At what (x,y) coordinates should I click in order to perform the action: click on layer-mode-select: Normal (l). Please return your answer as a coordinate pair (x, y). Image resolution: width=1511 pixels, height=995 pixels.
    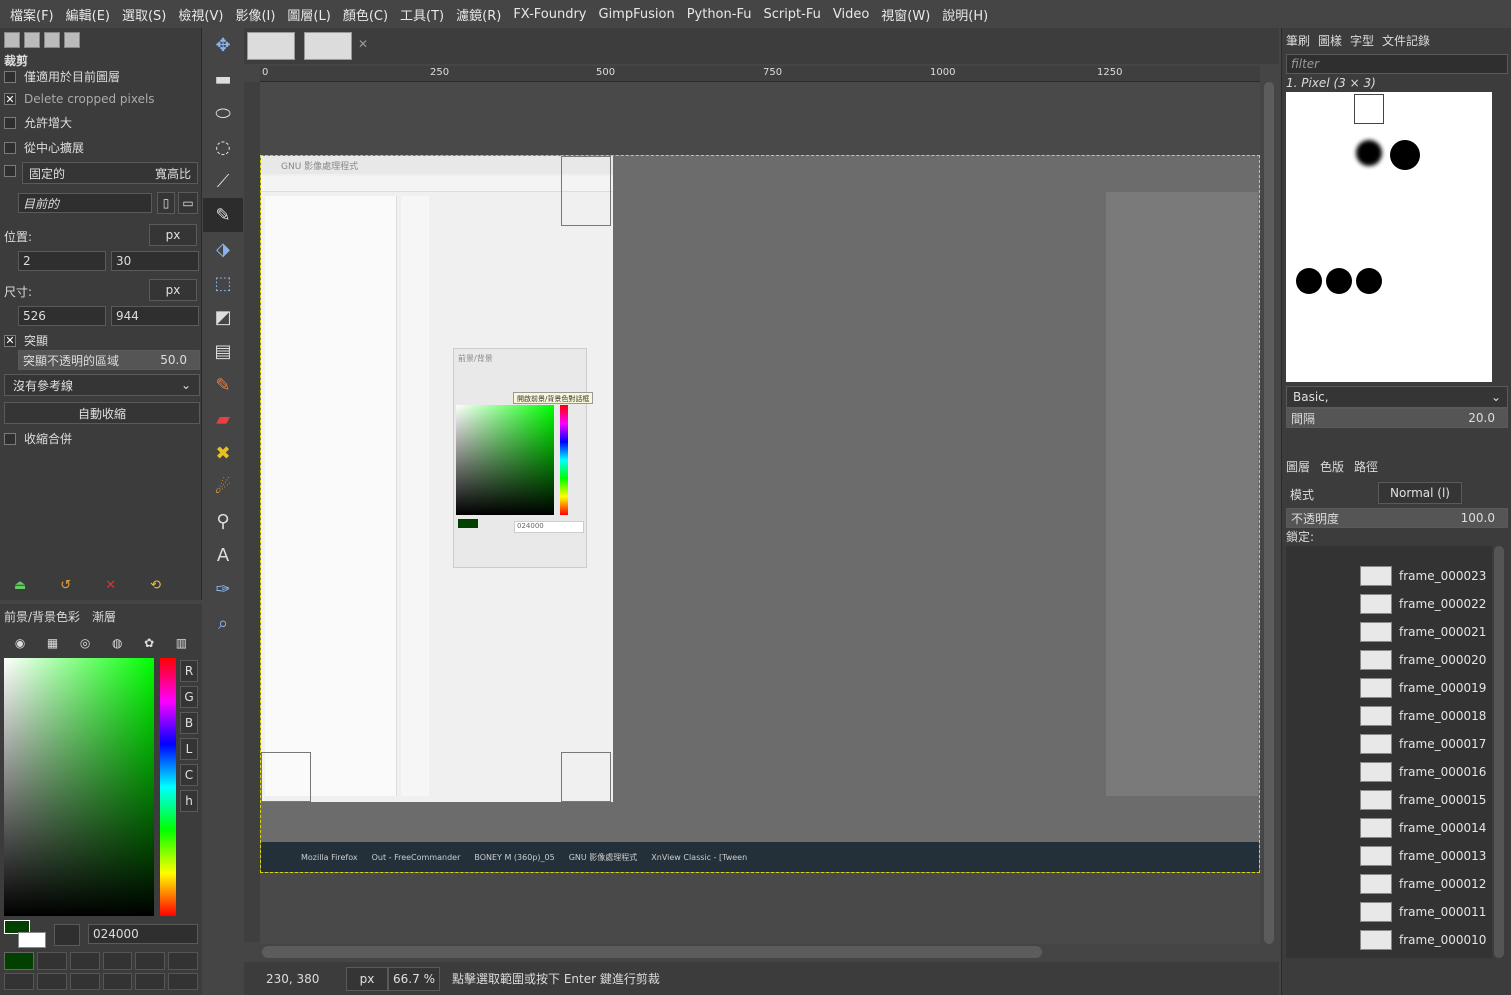
    Looking at the image, I should click on (1420, 493).